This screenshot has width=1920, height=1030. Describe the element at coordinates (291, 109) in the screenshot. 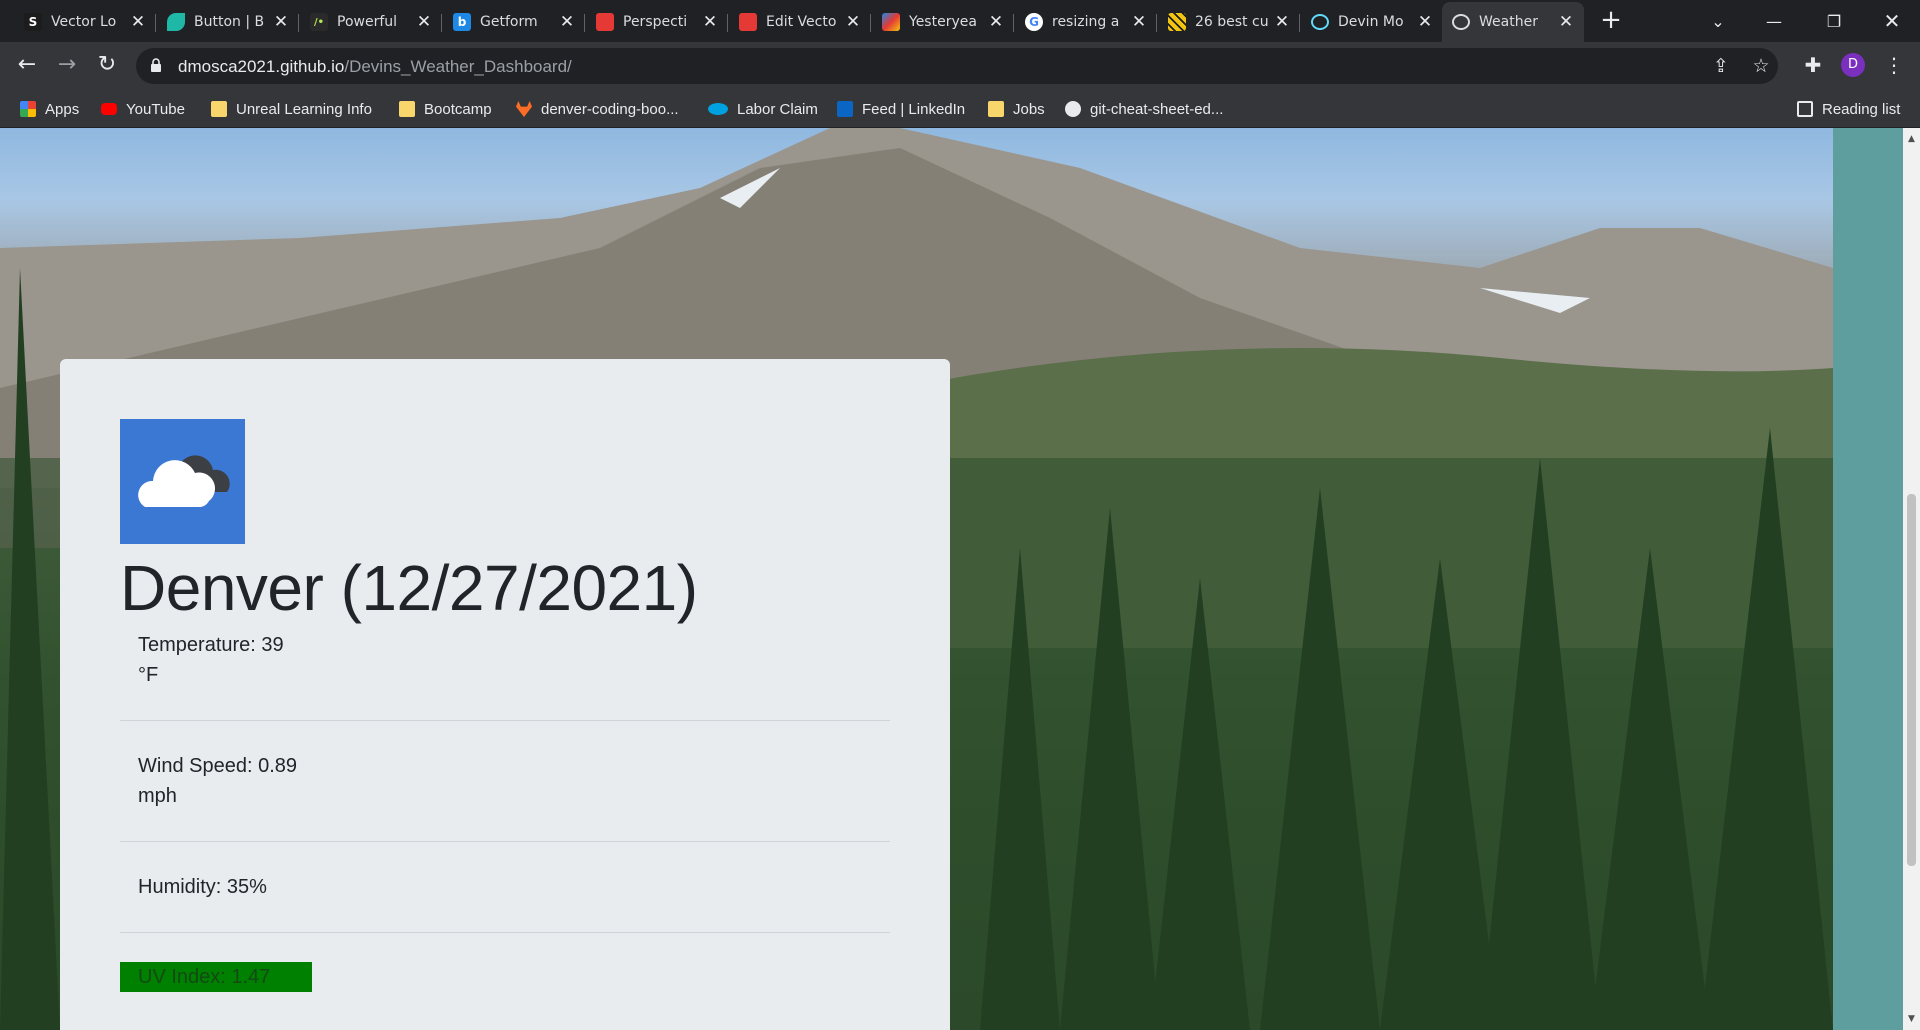

I see `bookmark-unreal-learning-info: Unreal Learning Info` at that location.